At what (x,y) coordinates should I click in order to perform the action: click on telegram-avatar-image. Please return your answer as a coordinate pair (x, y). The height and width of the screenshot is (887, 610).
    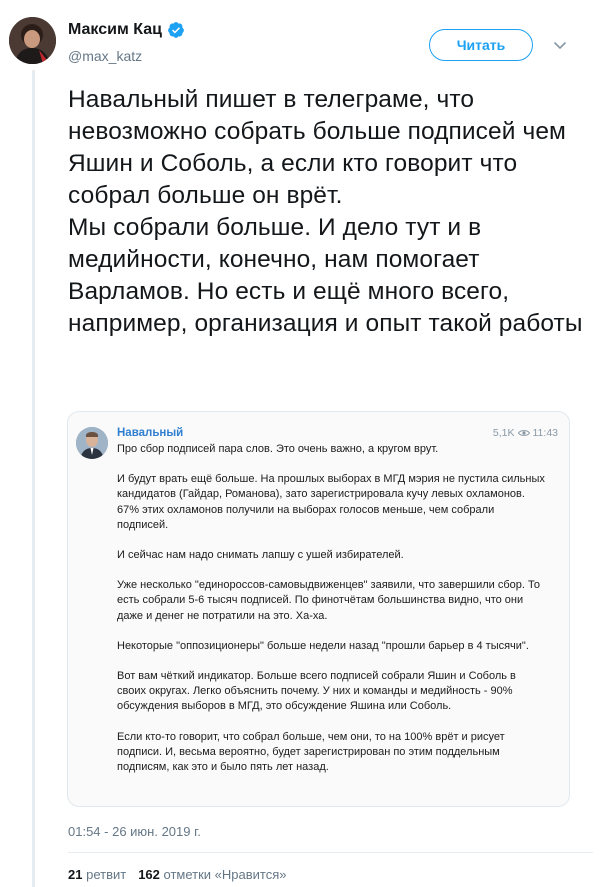
    Looking at the image, I should click on (92, 443).